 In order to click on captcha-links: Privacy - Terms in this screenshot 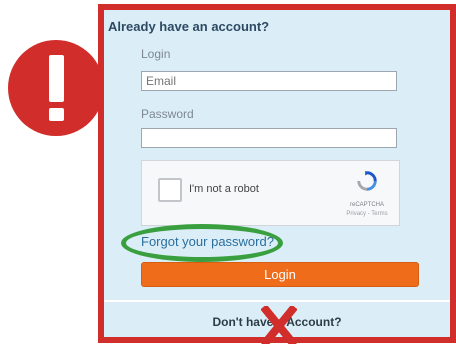, I will do `click(367, 214)`.